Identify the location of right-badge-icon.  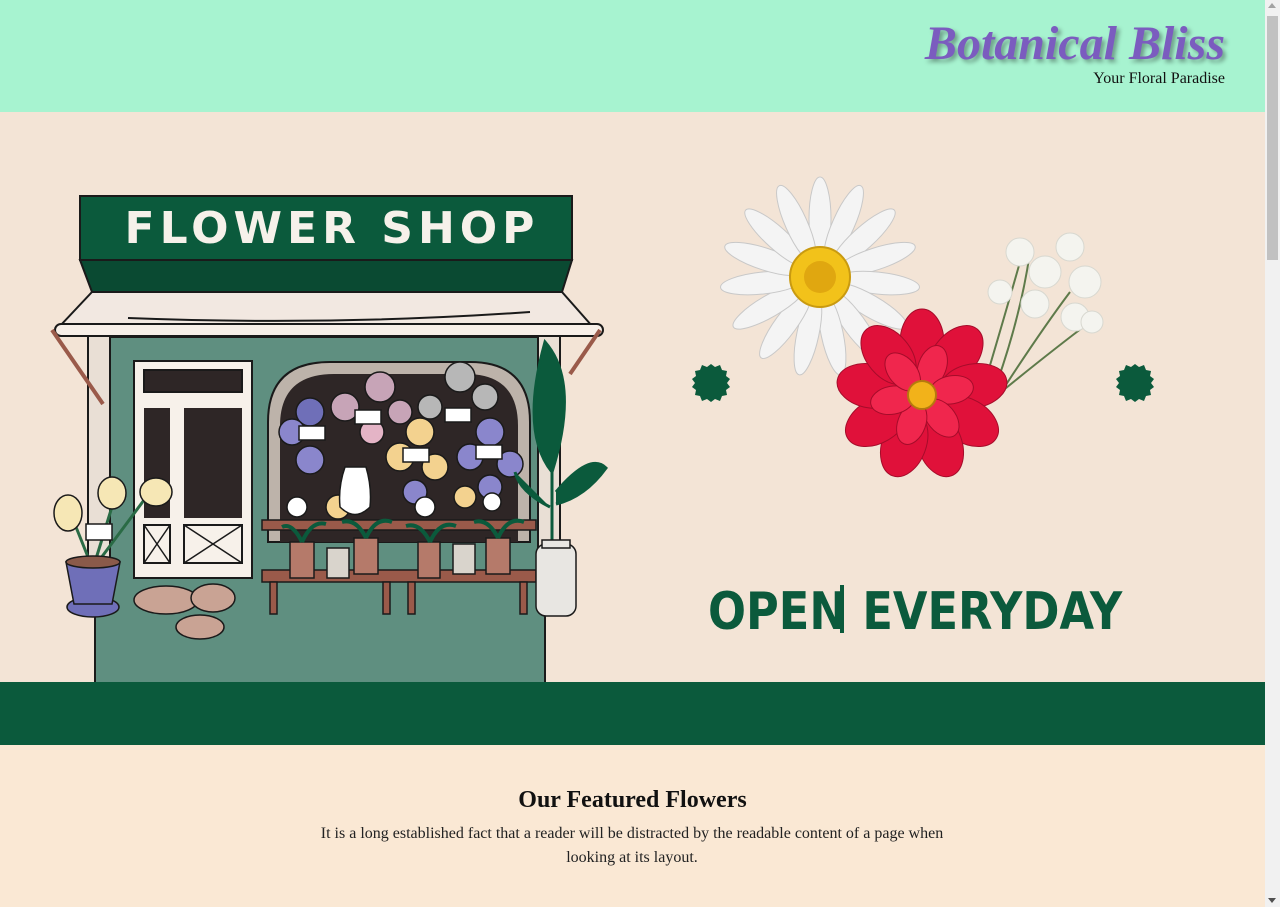
(1135, 383).